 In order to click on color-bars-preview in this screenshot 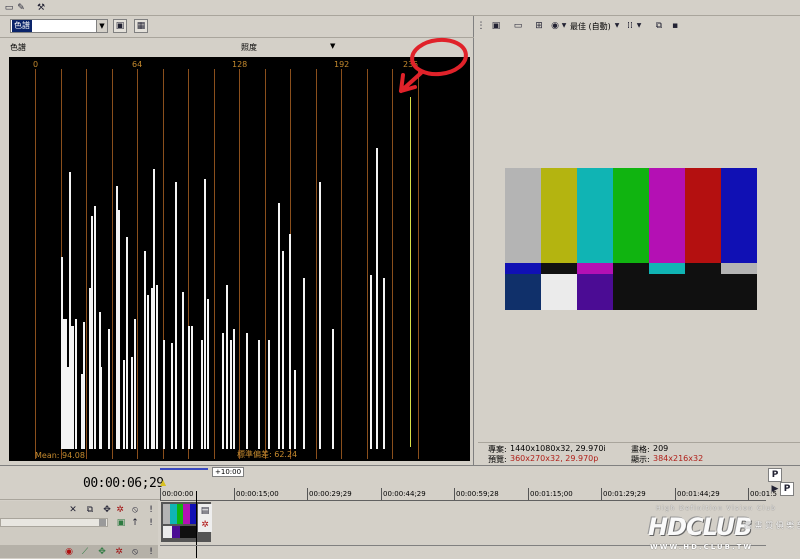, I will do `click(631, 239)`.